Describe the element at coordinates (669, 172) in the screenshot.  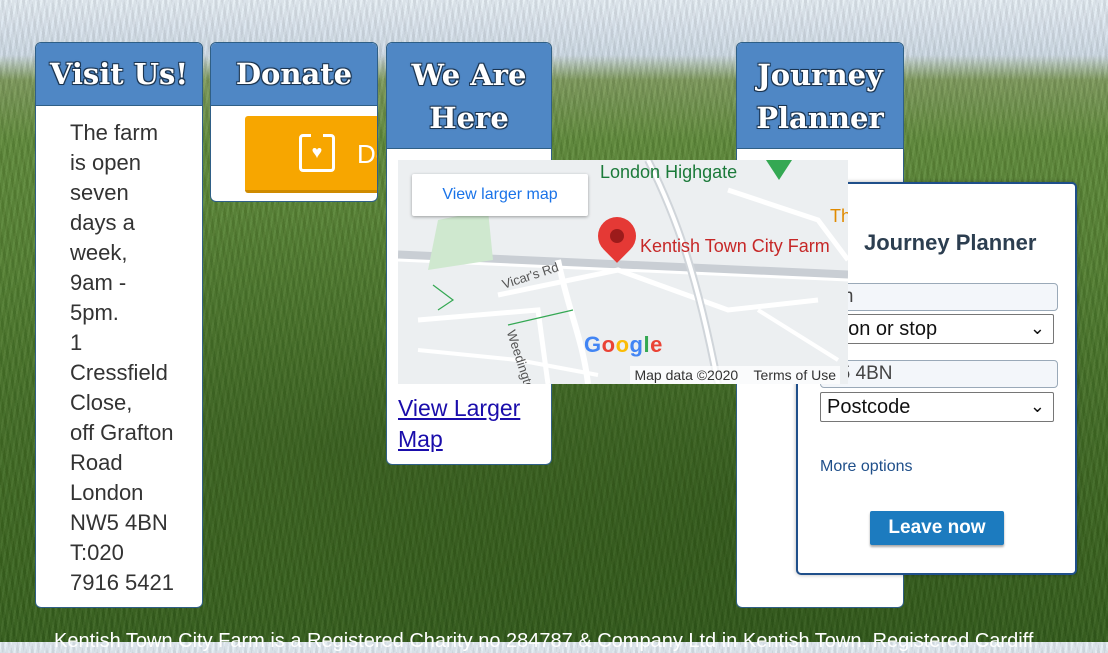
I see `map-area-label: London Highgate` at that location.